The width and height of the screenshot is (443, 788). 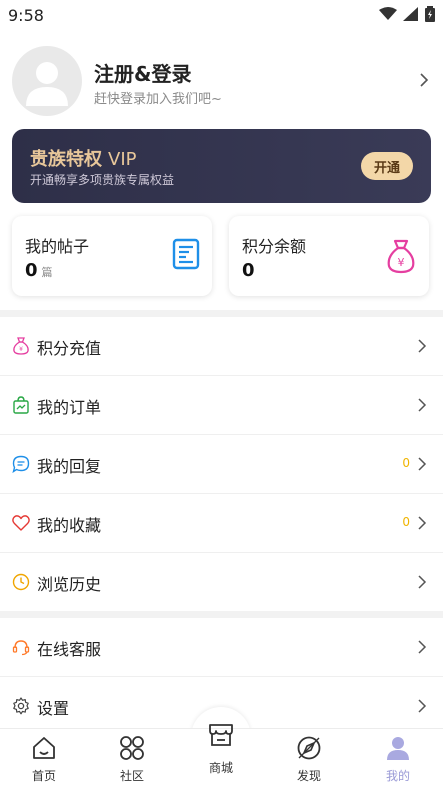 What do you see at coordinates (57, 246) in the screenshot?
I see `stat-label: 我的帖子` at bounding box center [57, 246].